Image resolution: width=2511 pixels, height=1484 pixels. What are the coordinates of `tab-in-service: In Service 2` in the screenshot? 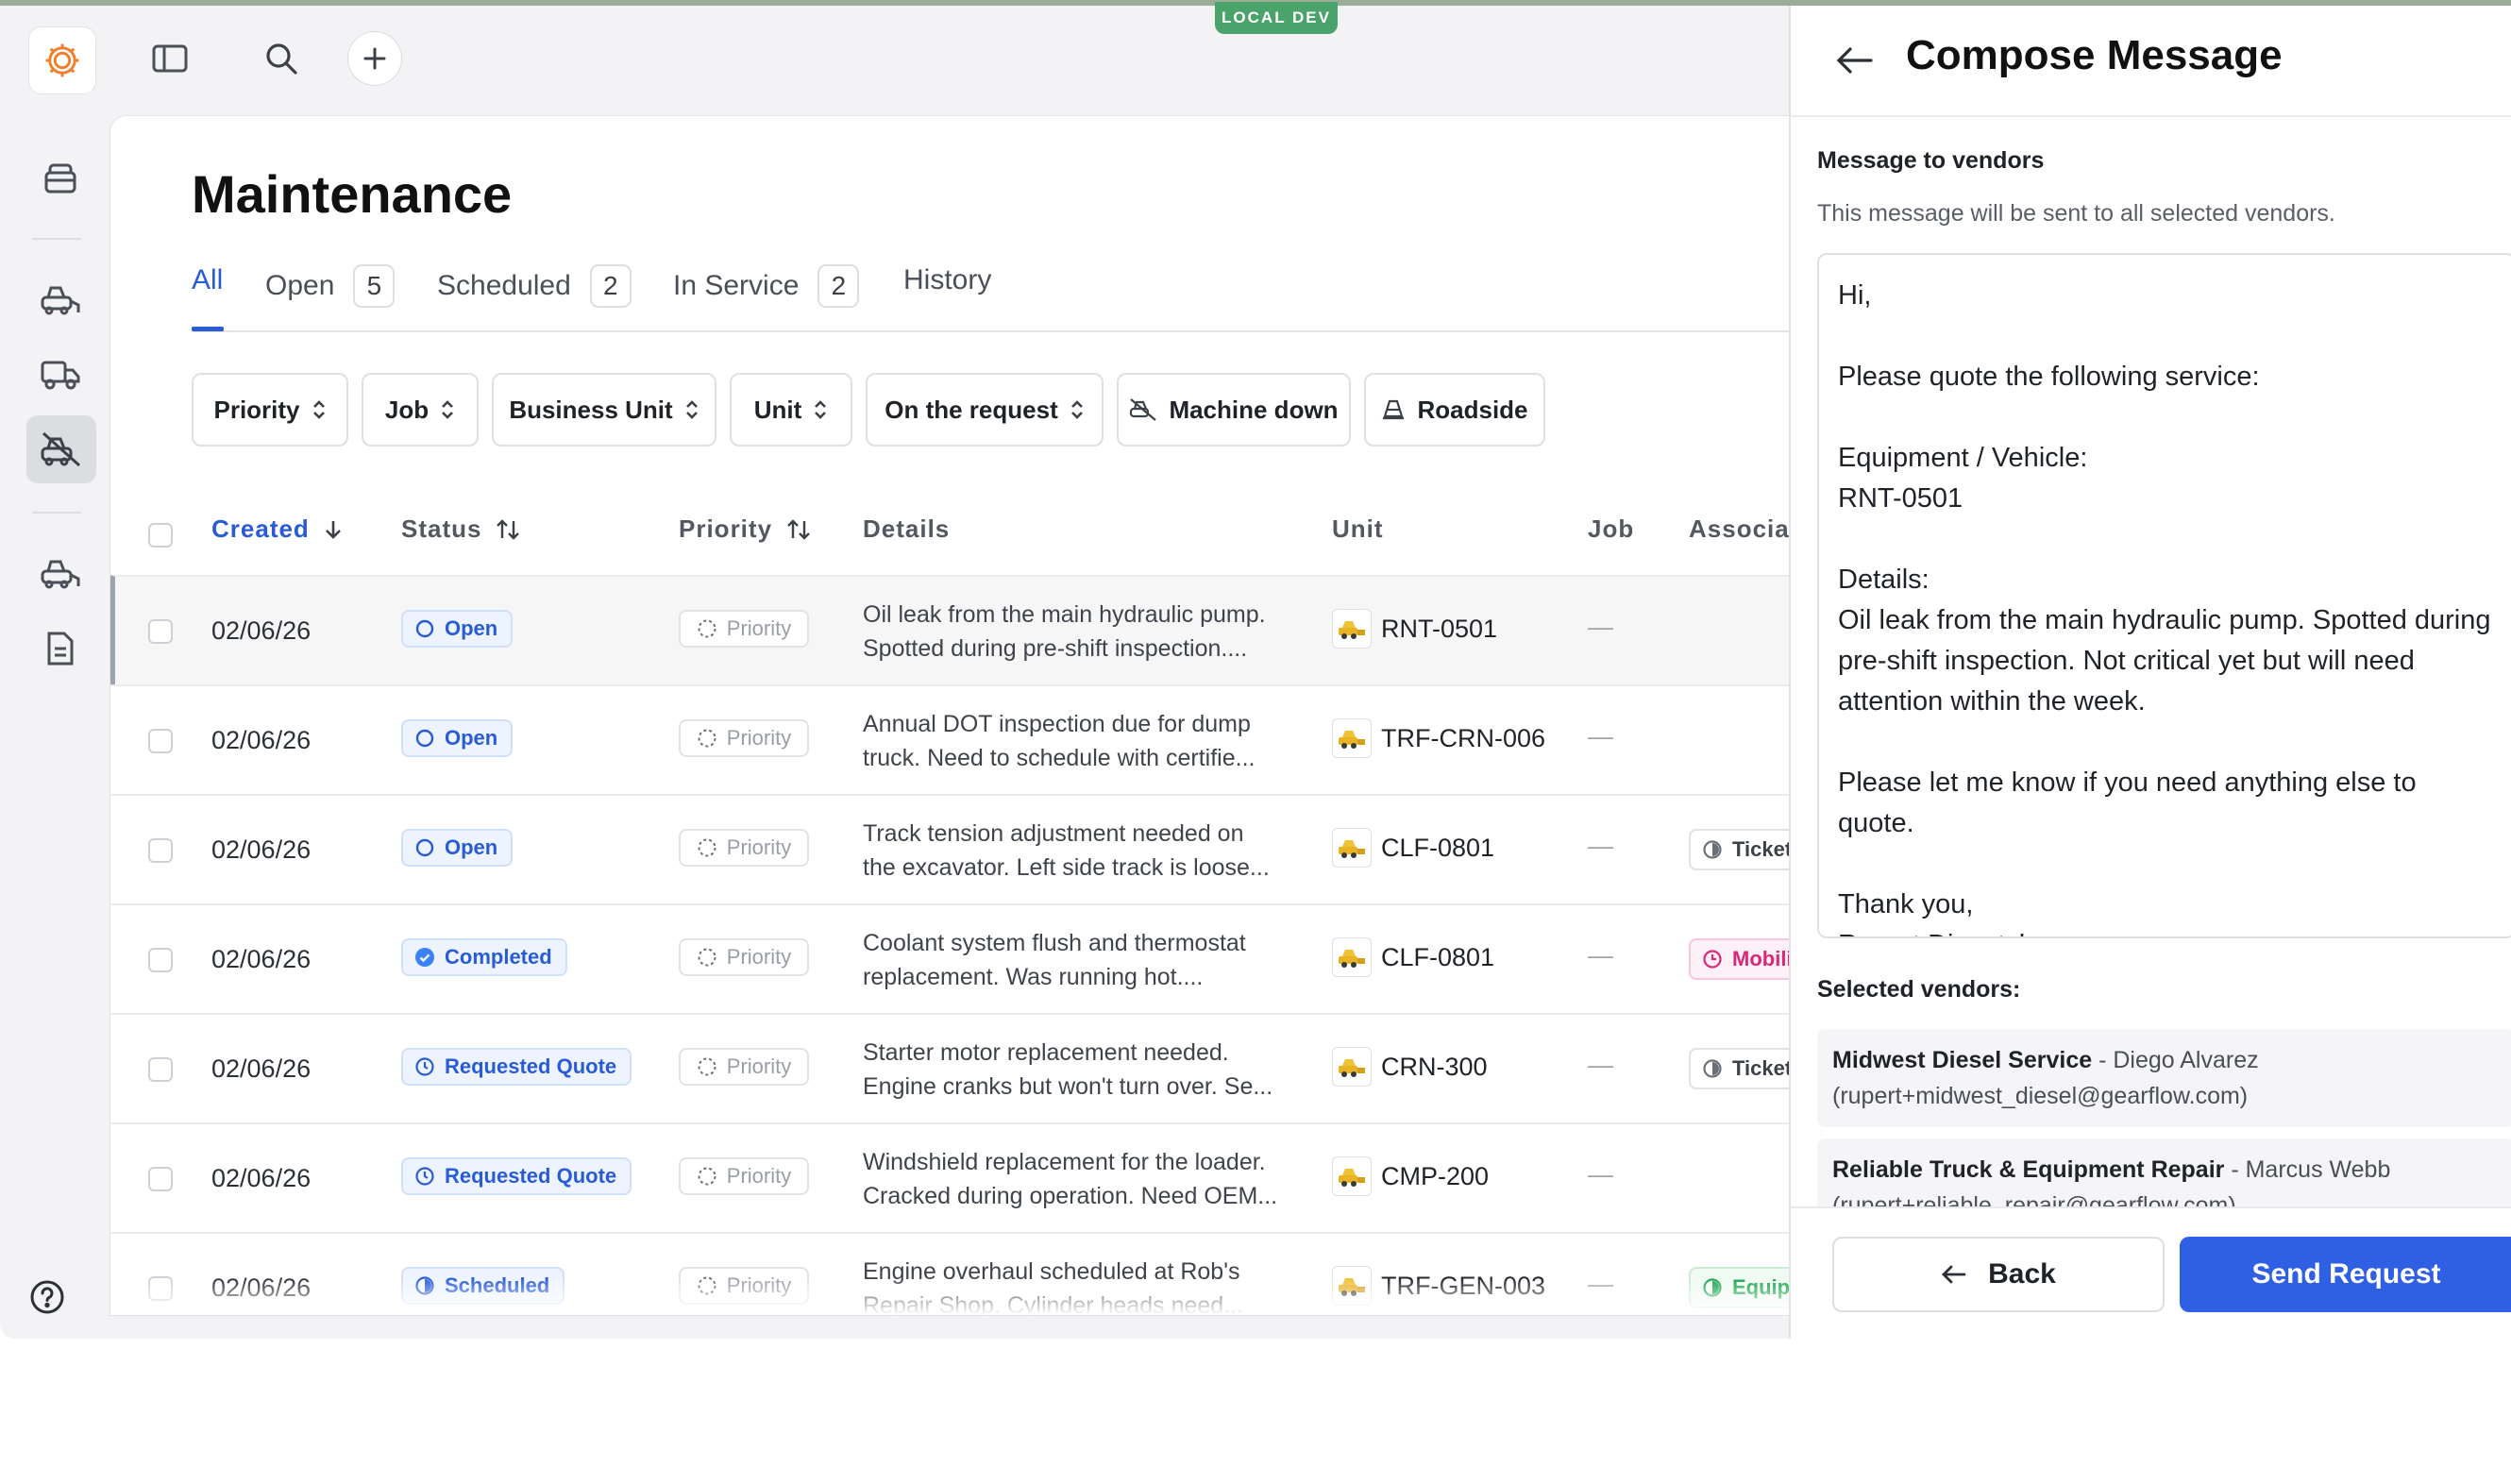 It's located at (766, 286).